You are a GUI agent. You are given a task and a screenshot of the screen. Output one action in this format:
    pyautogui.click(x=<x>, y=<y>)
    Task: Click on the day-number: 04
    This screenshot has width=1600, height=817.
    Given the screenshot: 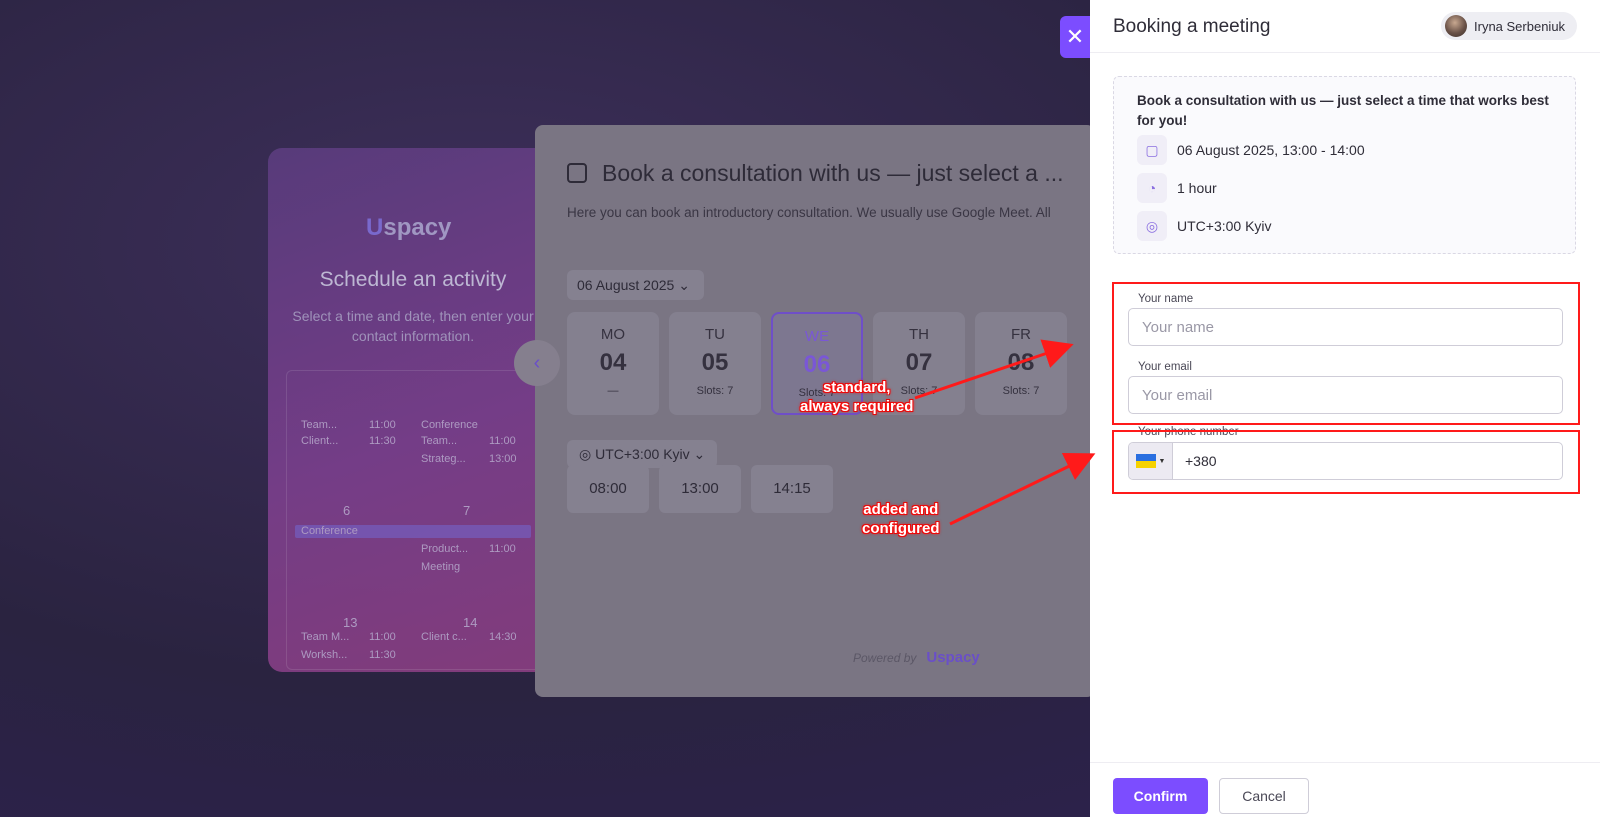 What is the action you would take?
    pyautogui.click(x=613, y=362)
    